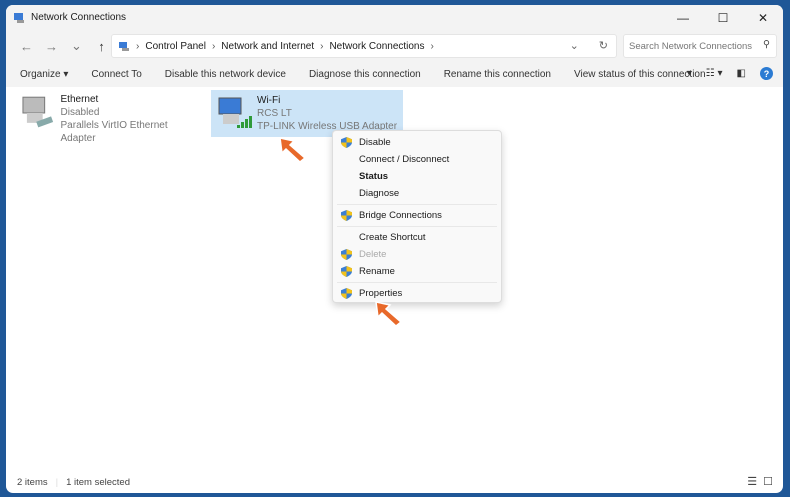  What do you see at coordinates (374, 176) in the screenshot?
I see `menu-label: Status` at bounding box center [374, 176].